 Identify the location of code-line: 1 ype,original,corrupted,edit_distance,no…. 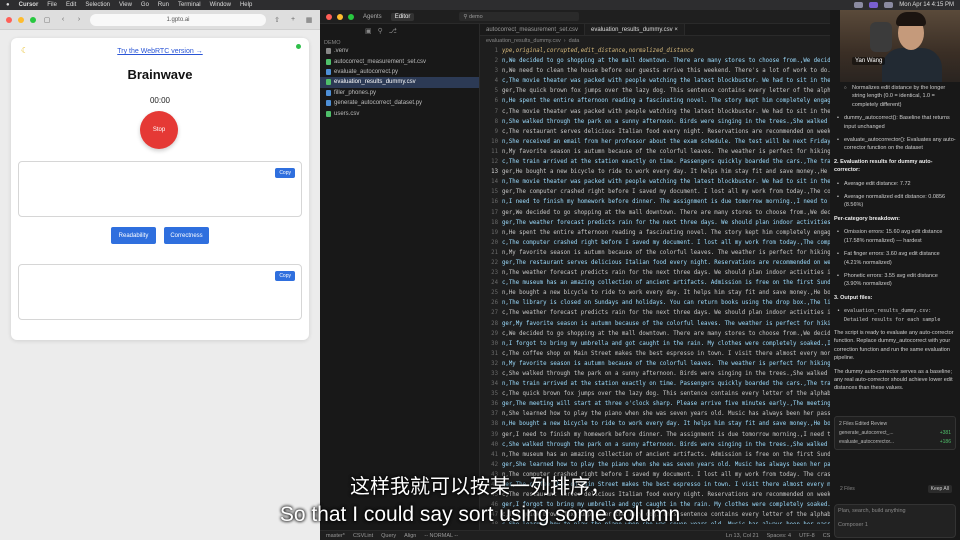
(660, 51).